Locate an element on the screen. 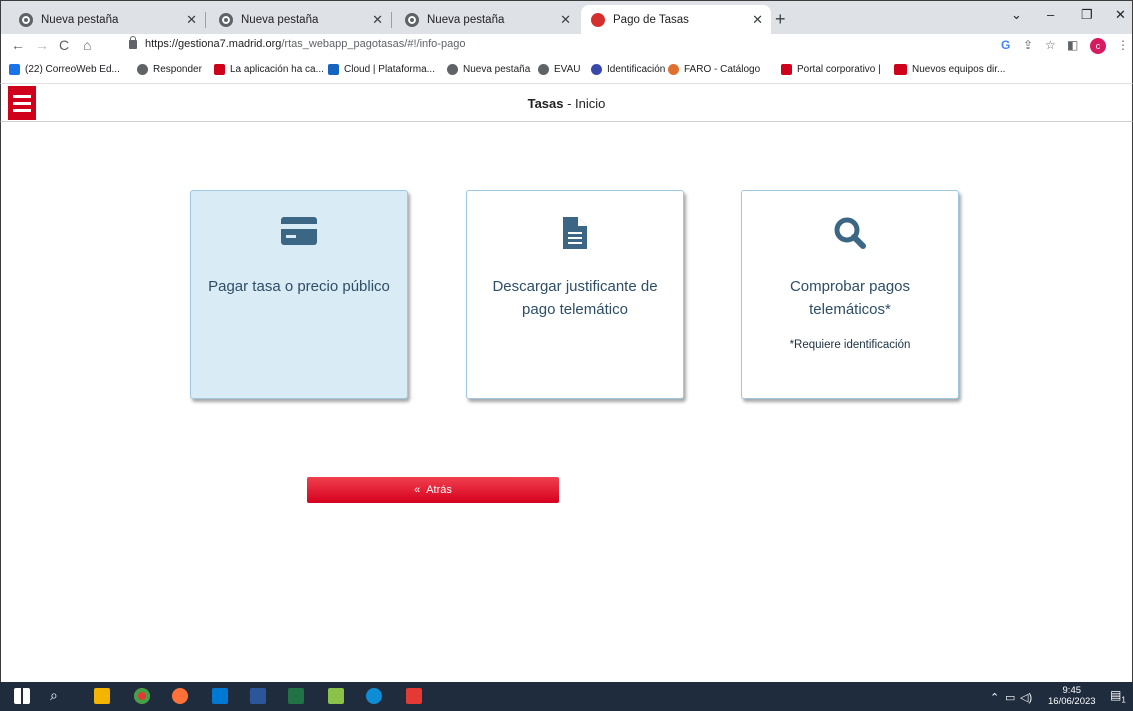 This screenshot has height=711, width=1133. url-host: https://gestiona7.madrid.org is located at coordinates (213, 44).